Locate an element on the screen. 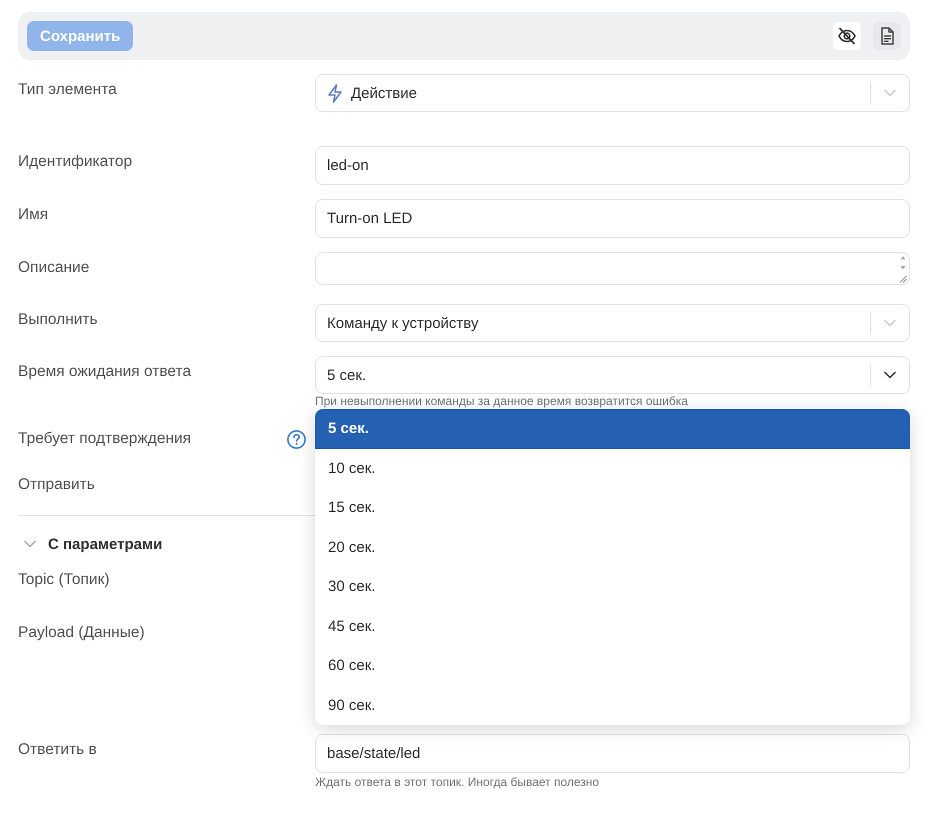 The width and height of the screenshot is (928, 817). field-label: Ответить в is located at coordinates (57, 750).